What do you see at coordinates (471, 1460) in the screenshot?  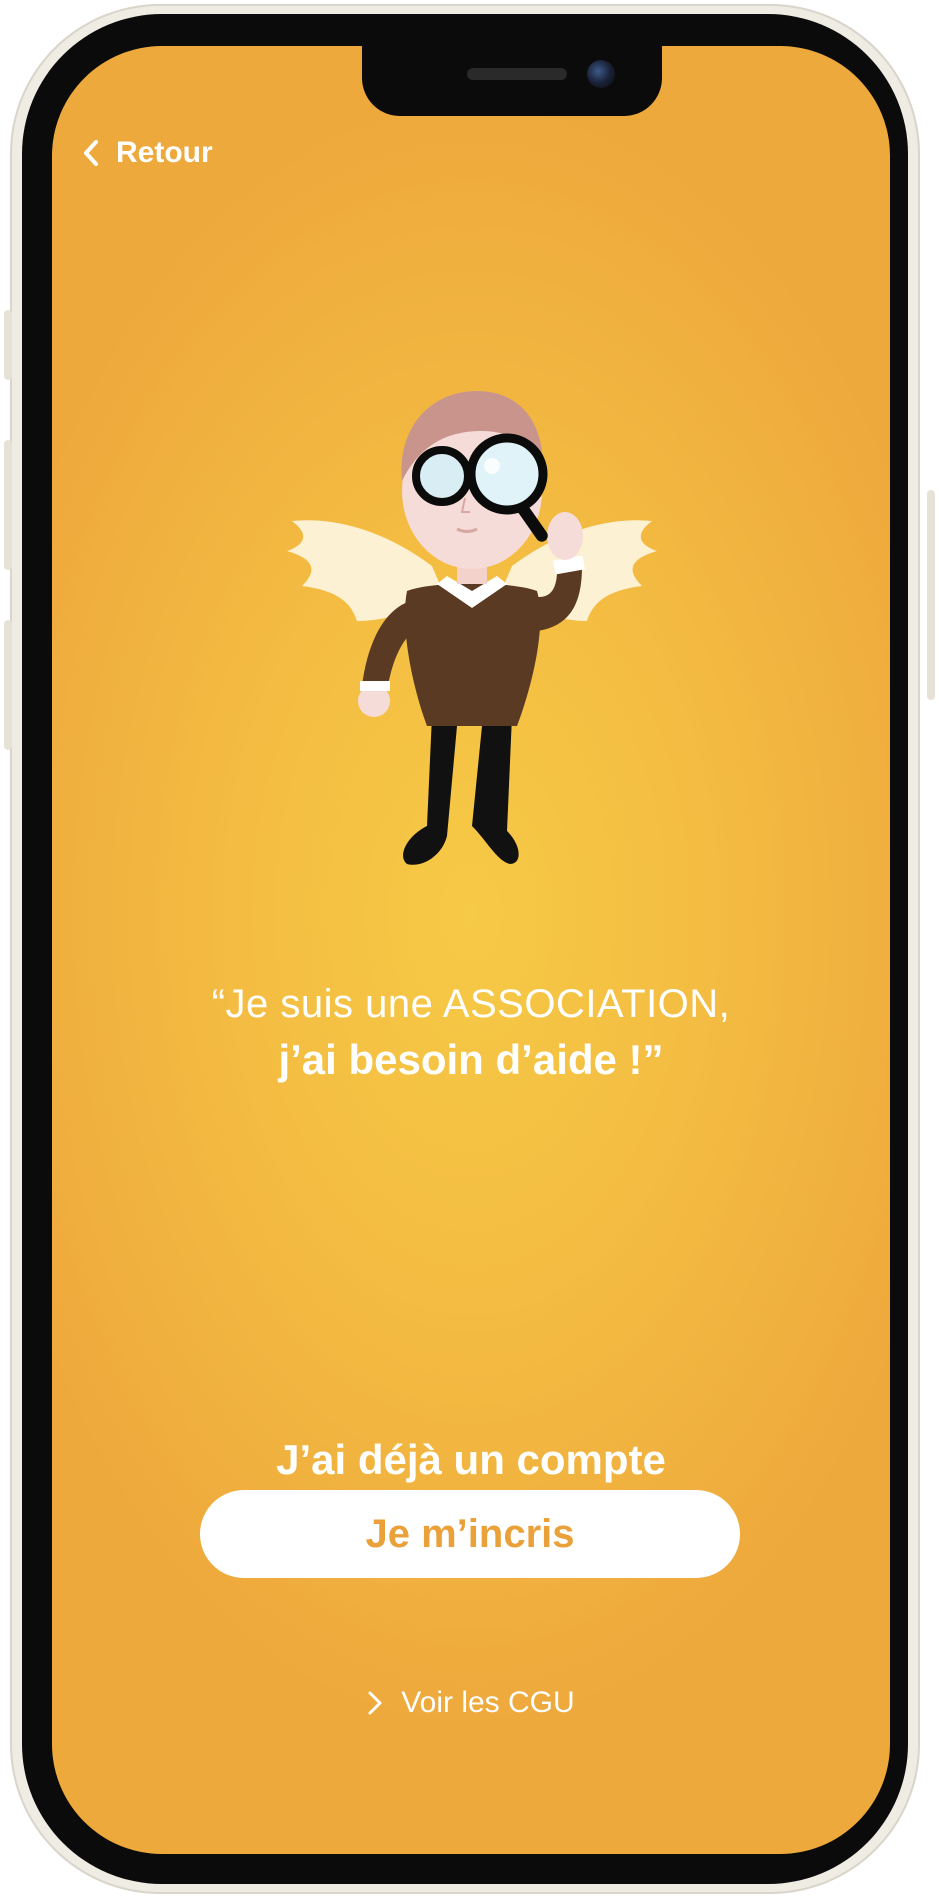 I see `login-link: J’ai déjà un compte` at bounding box center [471, 1460].